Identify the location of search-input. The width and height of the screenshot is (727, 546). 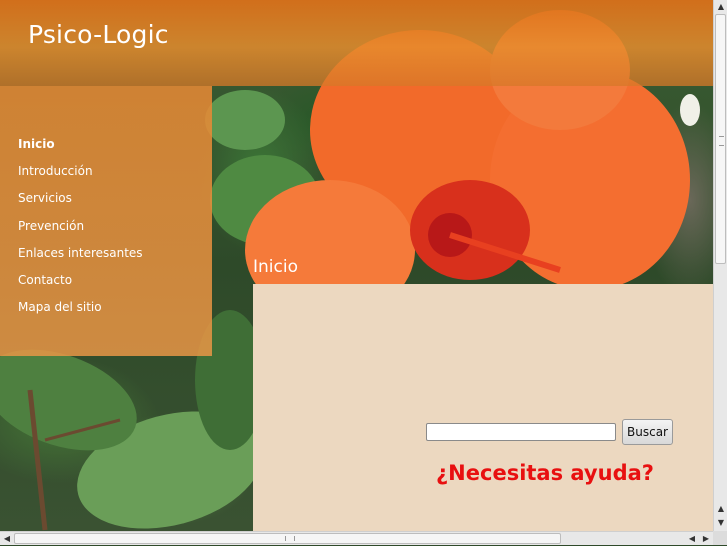
(521, 432).